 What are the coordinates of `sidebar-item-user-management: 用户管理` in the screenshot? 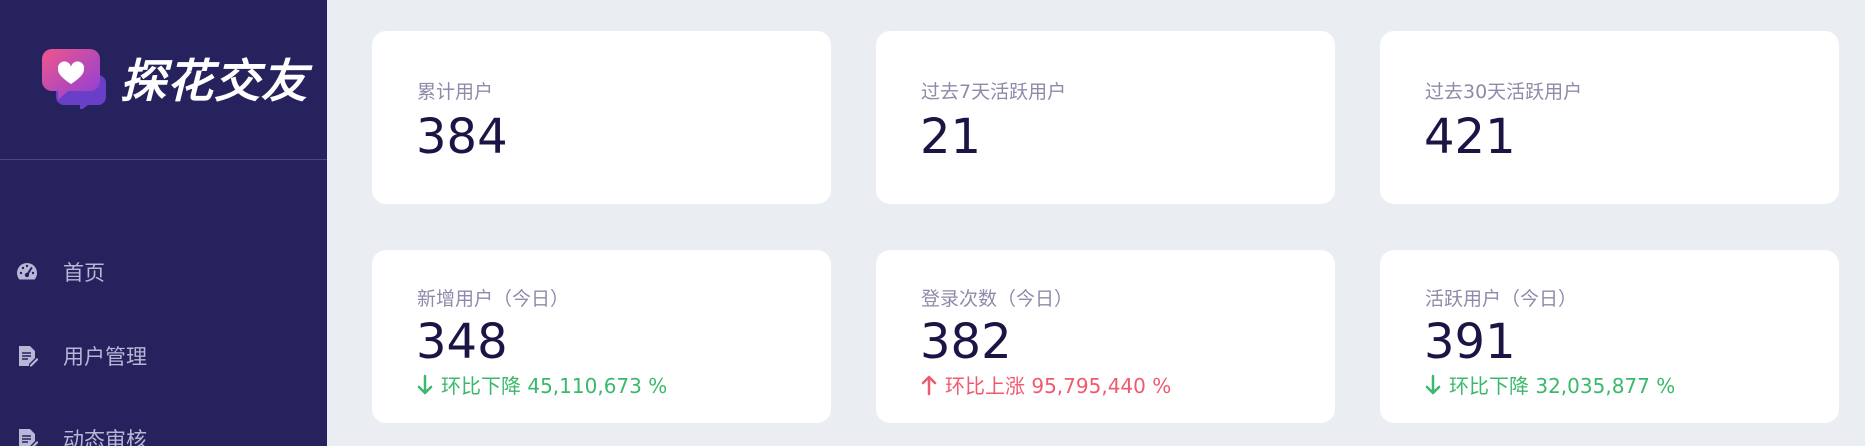 It's located at (81, 356).